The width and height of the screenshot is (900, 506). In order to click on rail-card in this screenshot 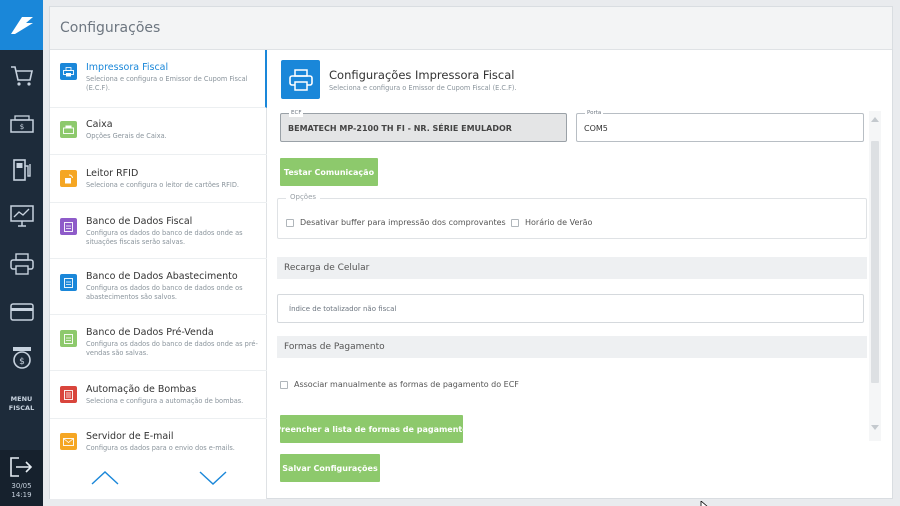, I will do `click(21, 312)`.